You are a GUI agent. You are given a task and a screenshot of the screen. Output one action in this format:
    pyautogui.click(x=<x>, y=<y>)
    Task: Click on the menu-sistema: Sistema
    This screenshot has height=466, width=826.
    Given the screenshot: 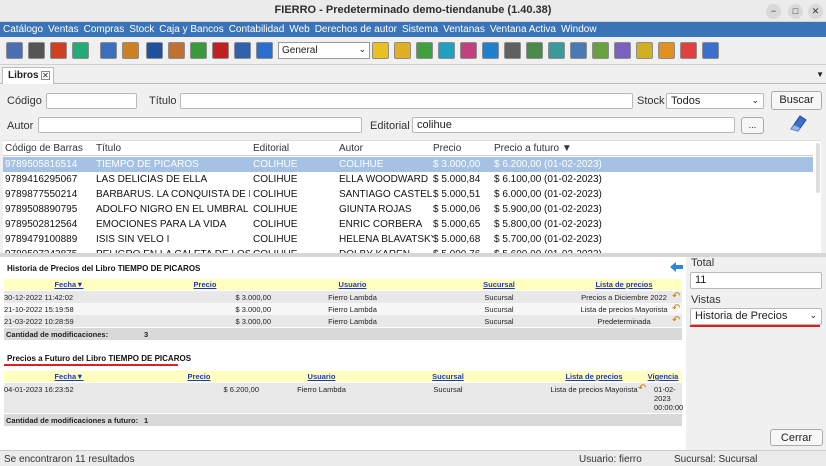 What is the action you would take?
    pyautogui.click(x=419, y=28)
    